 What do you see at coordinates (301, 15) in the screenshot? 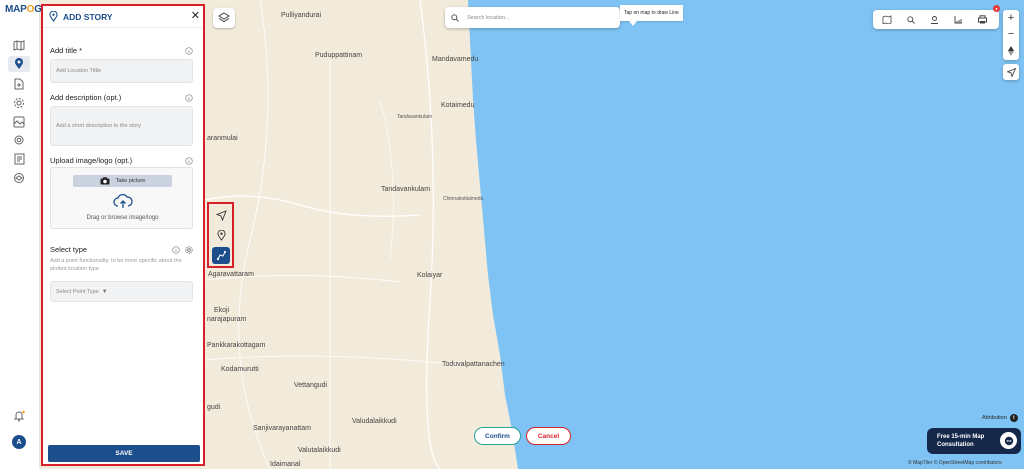
I see `place-label: Pulliyandurai` at bounding box center [301, 15].